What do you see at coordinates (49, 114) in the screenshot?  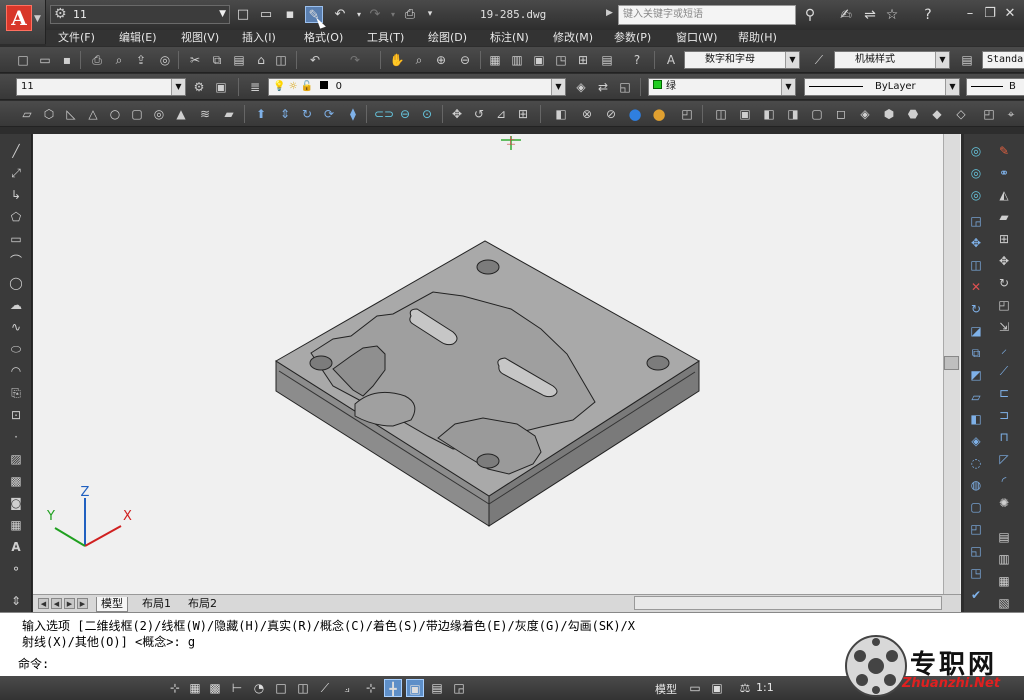 I see `box-icon: ⬡` at bounding box center [49, 114].